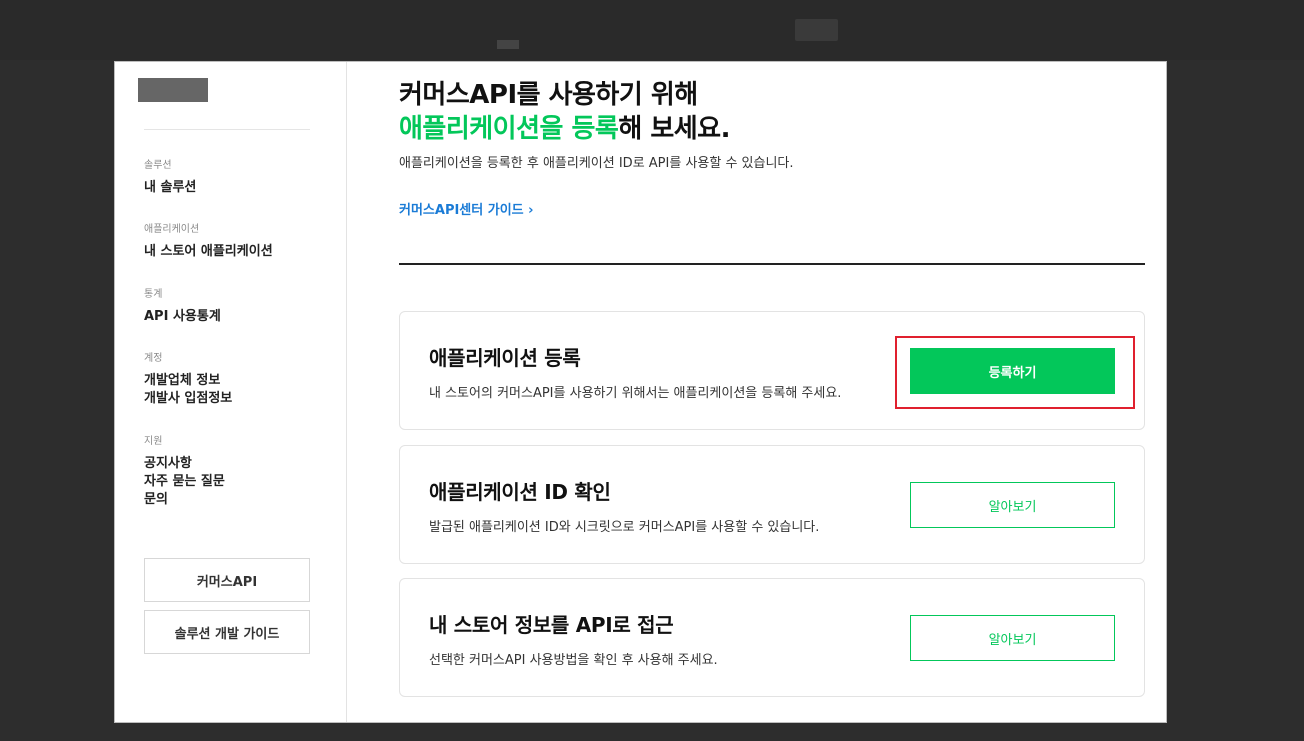  Describe the element at coordinates (508, 44) in the screenshot. I see `background-label` at that location.